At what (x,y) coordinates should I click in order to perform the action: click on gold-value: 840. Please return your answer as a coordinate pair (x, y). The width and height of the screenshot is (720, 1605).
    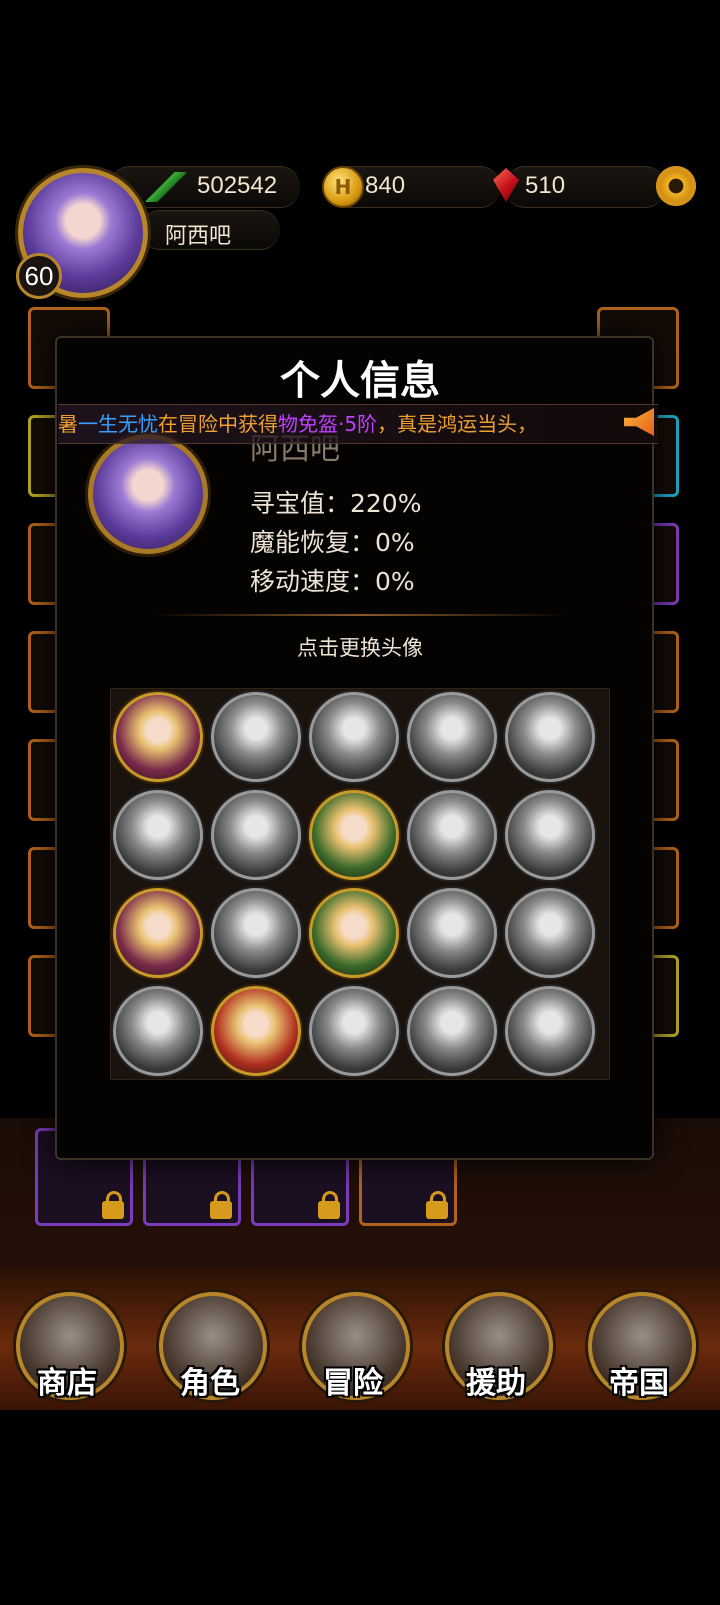
    Looking at the image, I should click on (385, 185).